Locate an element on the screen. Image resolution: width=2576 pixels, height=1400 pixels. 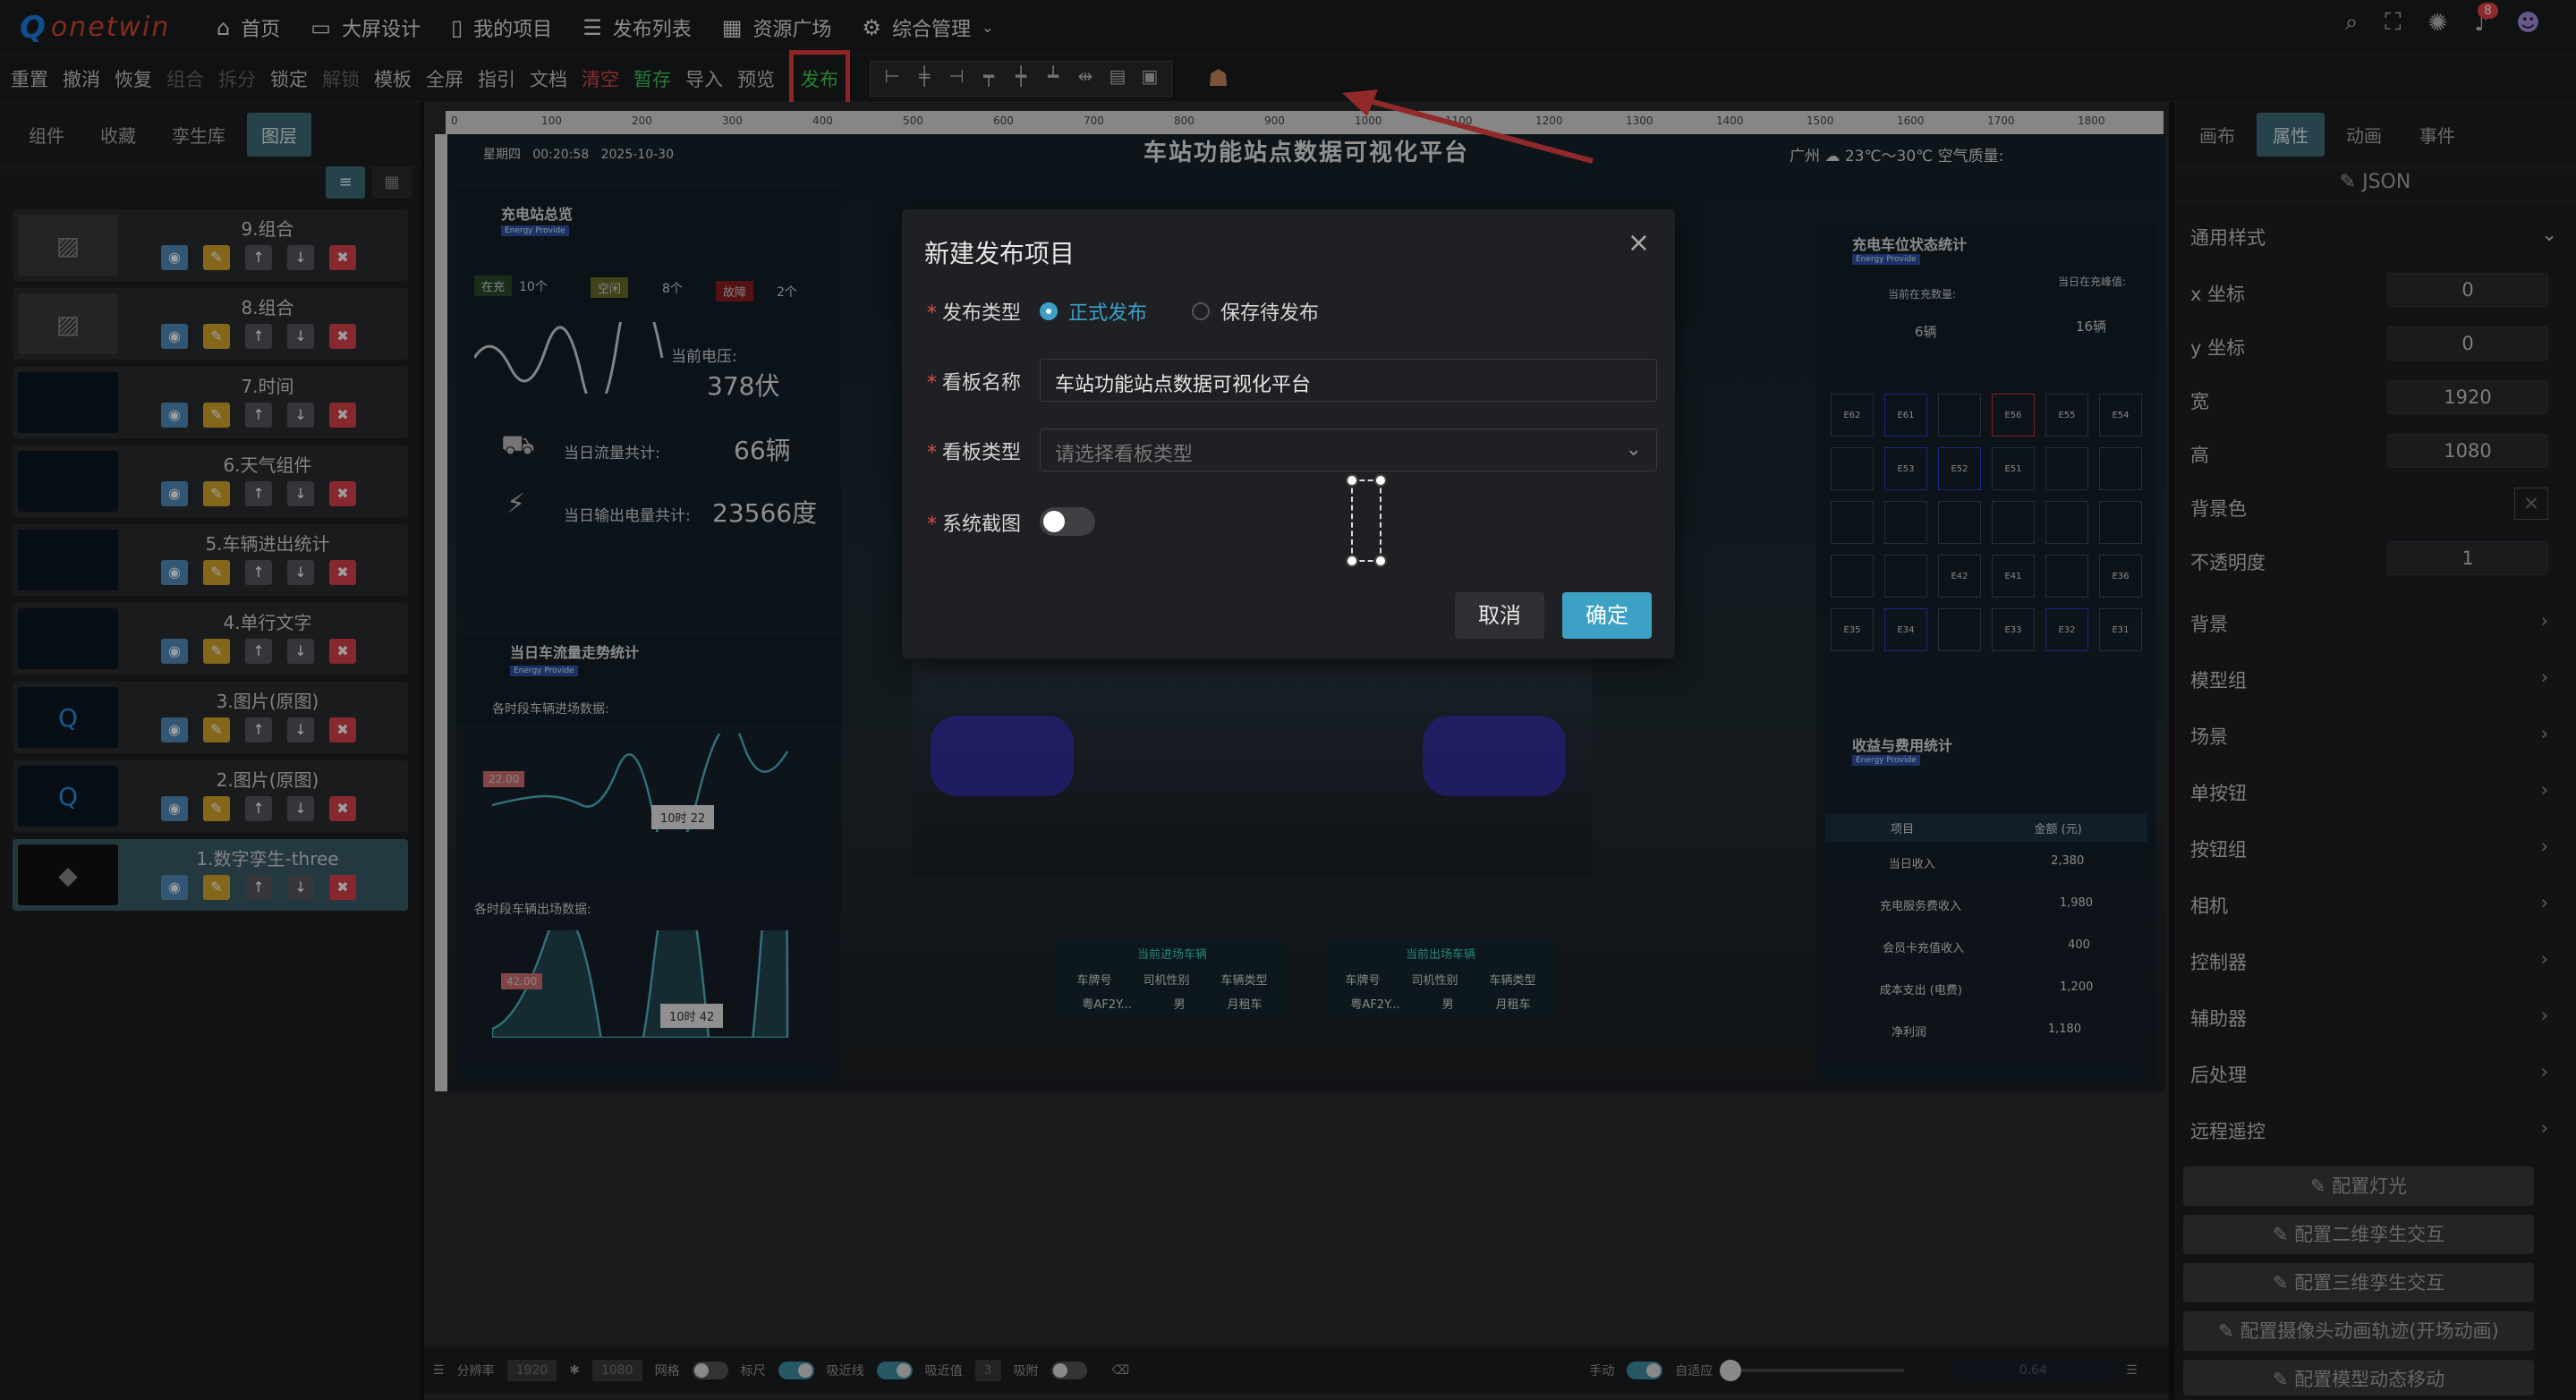
radio-formal-publish: 正式发布 is located at coordinates (1093, 311).